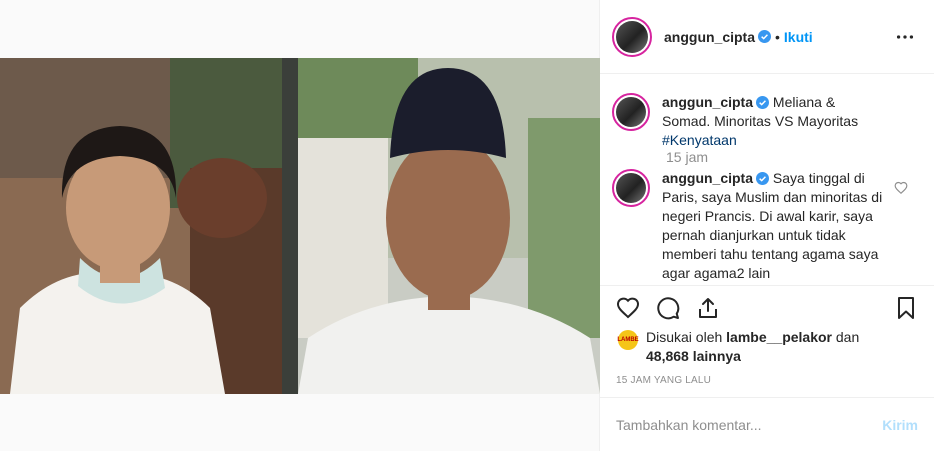  I want to click on comment-icon, so click(668, 308).